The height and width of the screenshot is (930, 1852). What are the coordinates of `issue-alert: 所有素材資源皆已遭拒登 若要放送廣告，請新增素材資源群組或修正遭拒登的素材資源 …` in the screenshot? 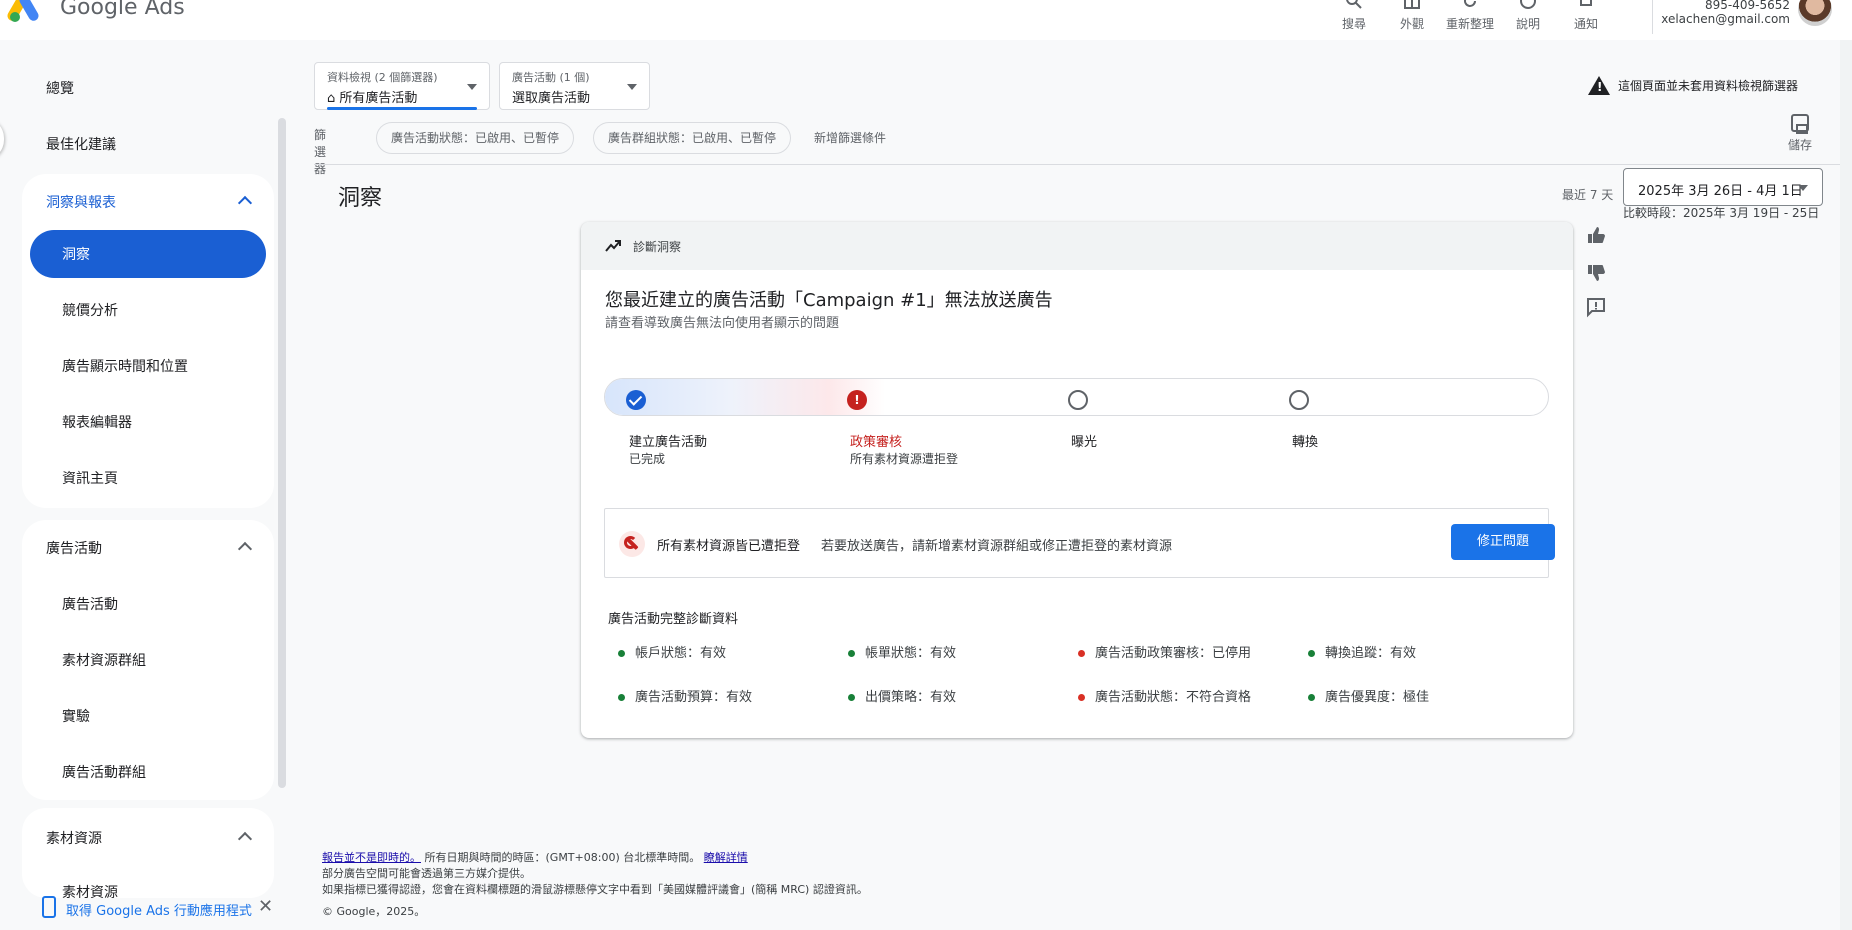 It's located at (1079, 543).